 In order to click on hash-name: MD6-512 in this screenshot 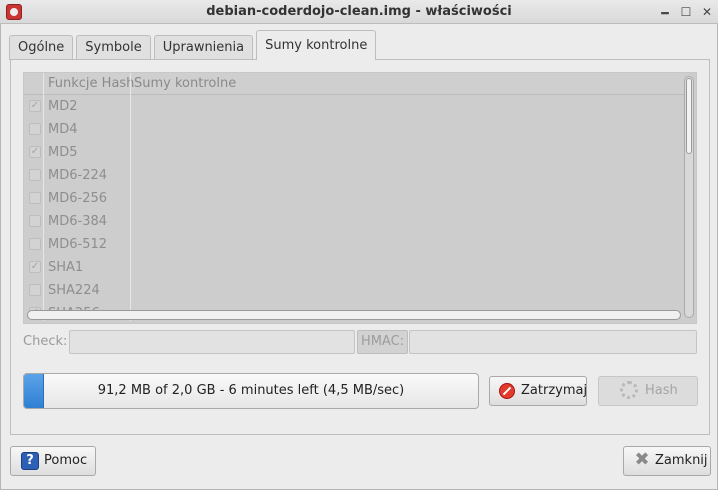, I will do `click(78, 244)`.